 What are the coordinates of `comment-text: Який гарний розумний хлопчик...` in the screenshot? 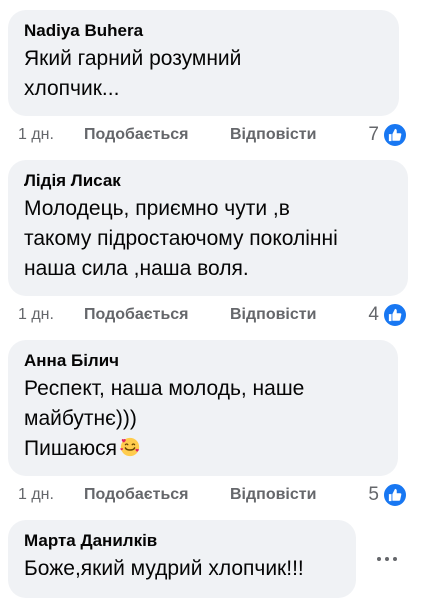 It's located at (133, 73).